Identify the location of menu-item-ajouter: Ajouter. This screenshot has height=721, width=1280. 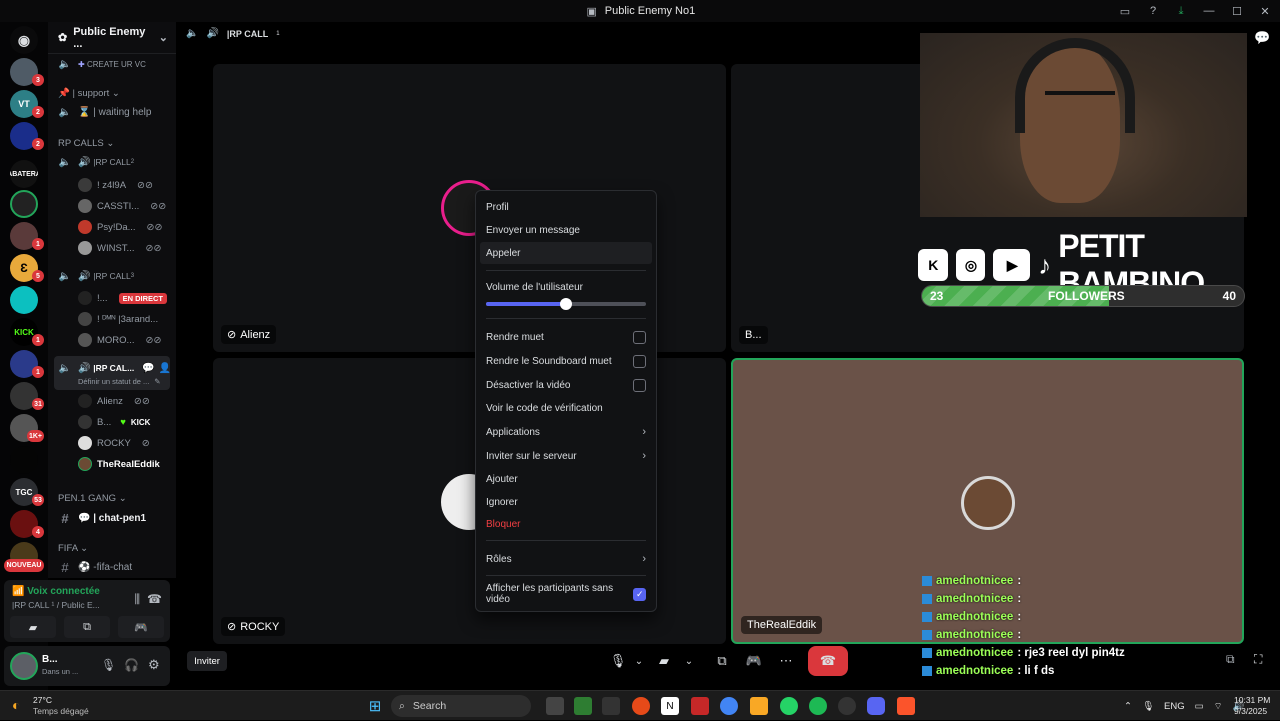
(566, 479).